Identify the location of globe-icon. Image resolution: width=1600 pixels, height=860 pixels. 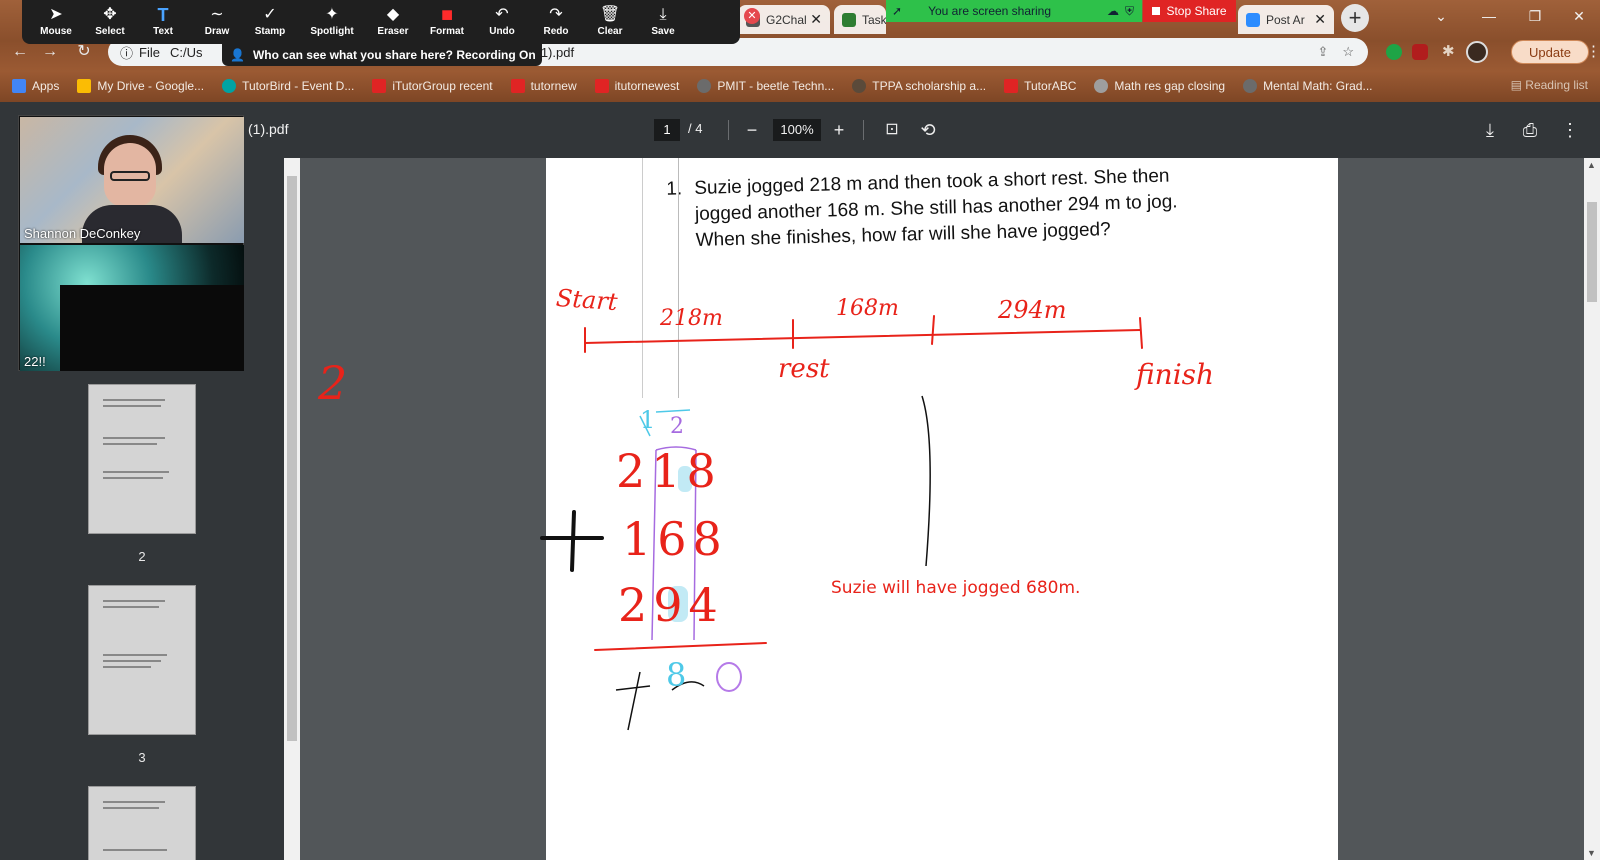
(704, 86).